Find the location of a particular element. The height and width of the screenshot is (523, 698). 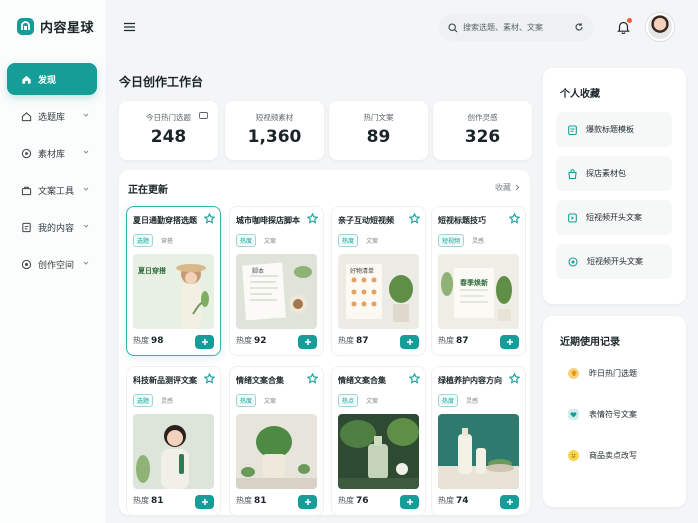

sidebar-item-materials: 素材库 is located at coordinates (52, 153).